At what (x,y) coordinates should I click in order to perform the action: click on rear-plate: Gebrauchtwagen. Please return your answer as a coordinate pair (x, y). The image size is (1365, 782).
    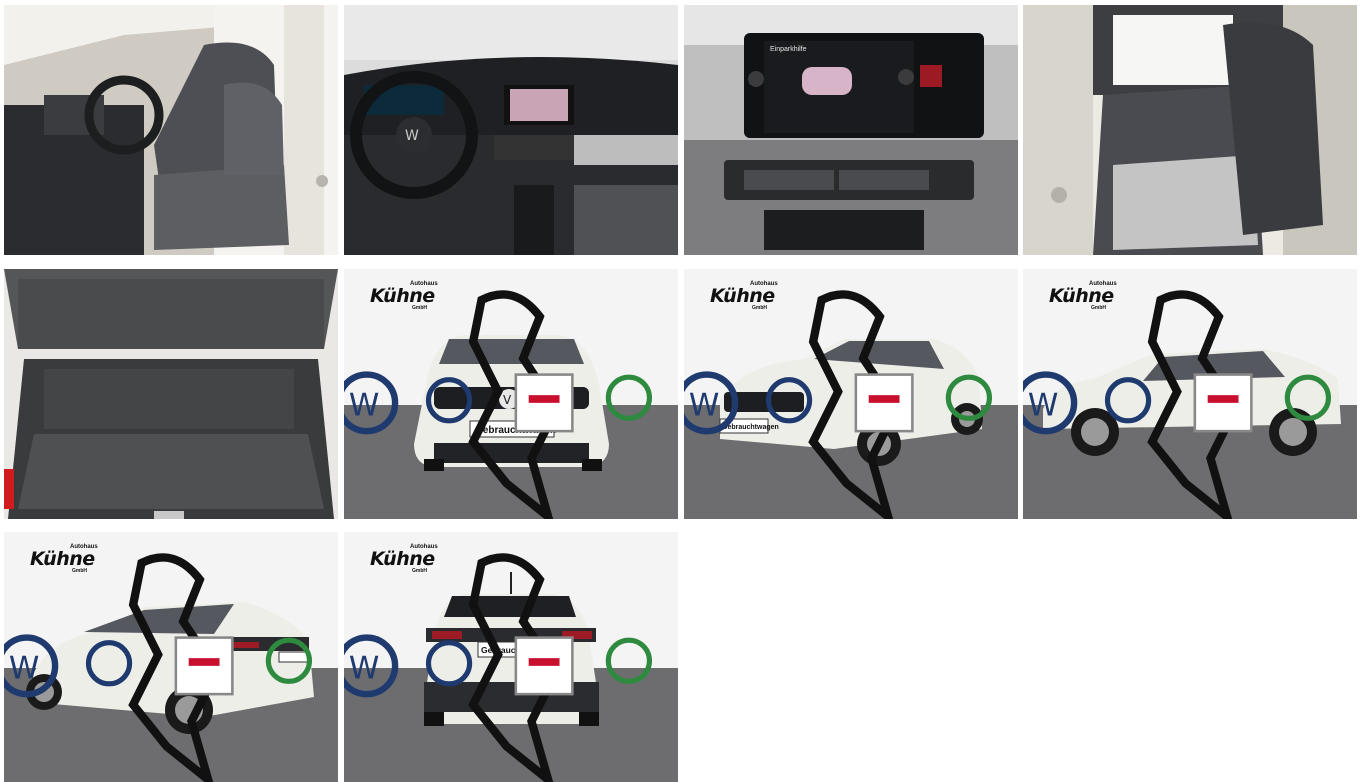
    Looking at the image, I should click on (515, 650).